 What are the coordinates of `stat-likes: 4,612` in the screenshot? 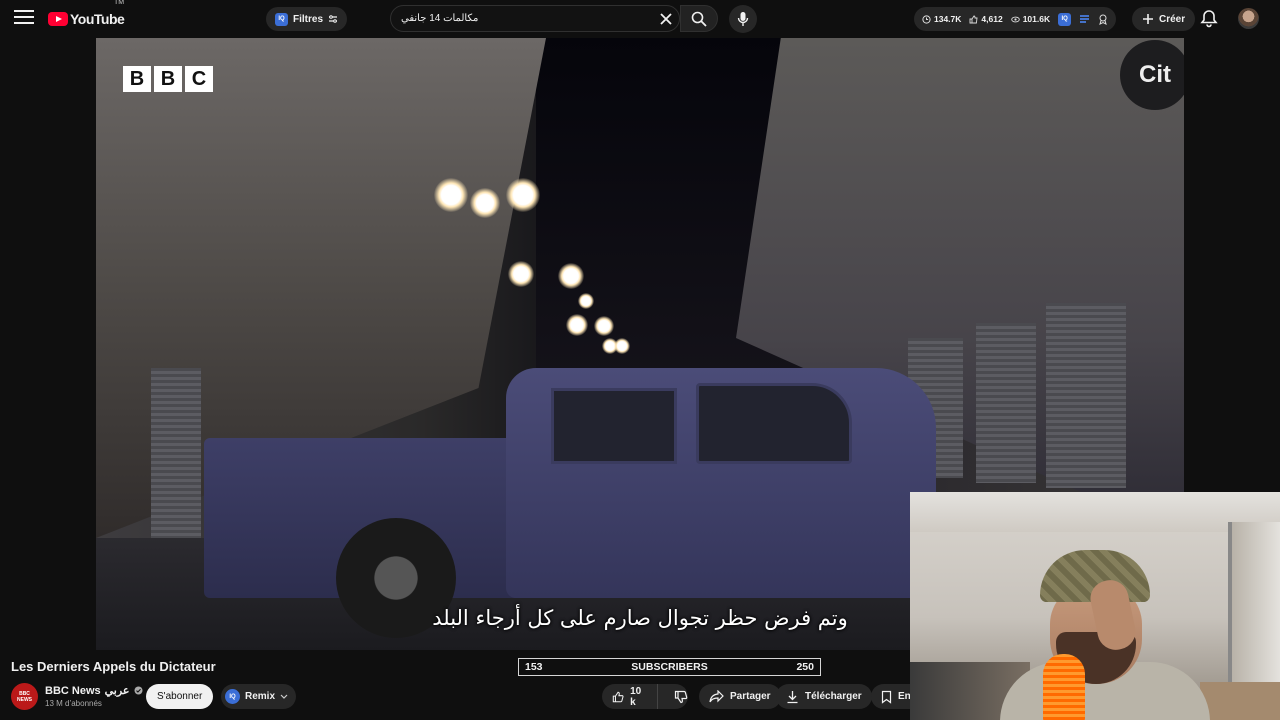 It's located at (986, 19).